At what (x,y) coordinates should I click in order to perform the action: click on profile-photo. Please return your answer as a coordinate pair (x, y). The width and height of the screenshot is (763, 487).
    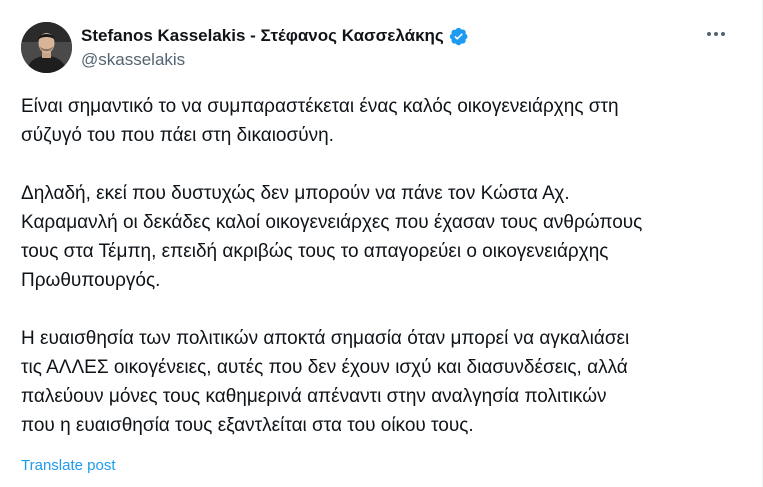
    Looking at the image, I should click on (46, 47).